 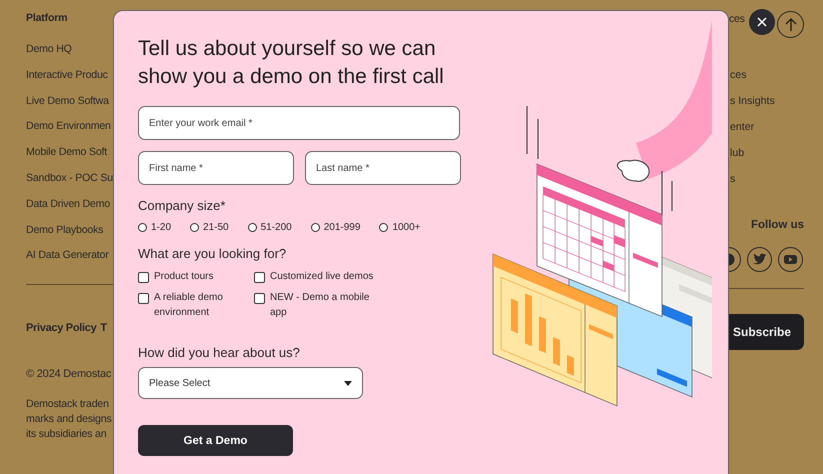 I want to click on field-label: What are you looking for?, so click(x=213, y=253).